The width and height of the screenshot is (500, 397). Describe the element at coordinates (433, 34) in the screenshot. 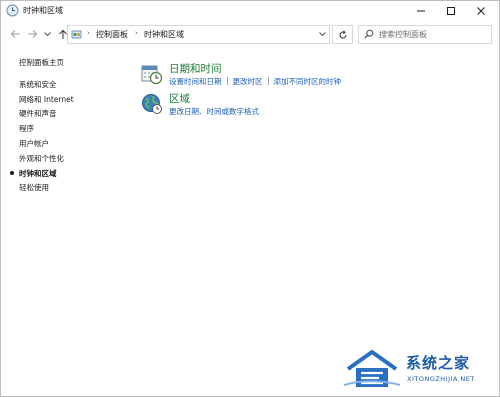

I see `search-input` at that location.